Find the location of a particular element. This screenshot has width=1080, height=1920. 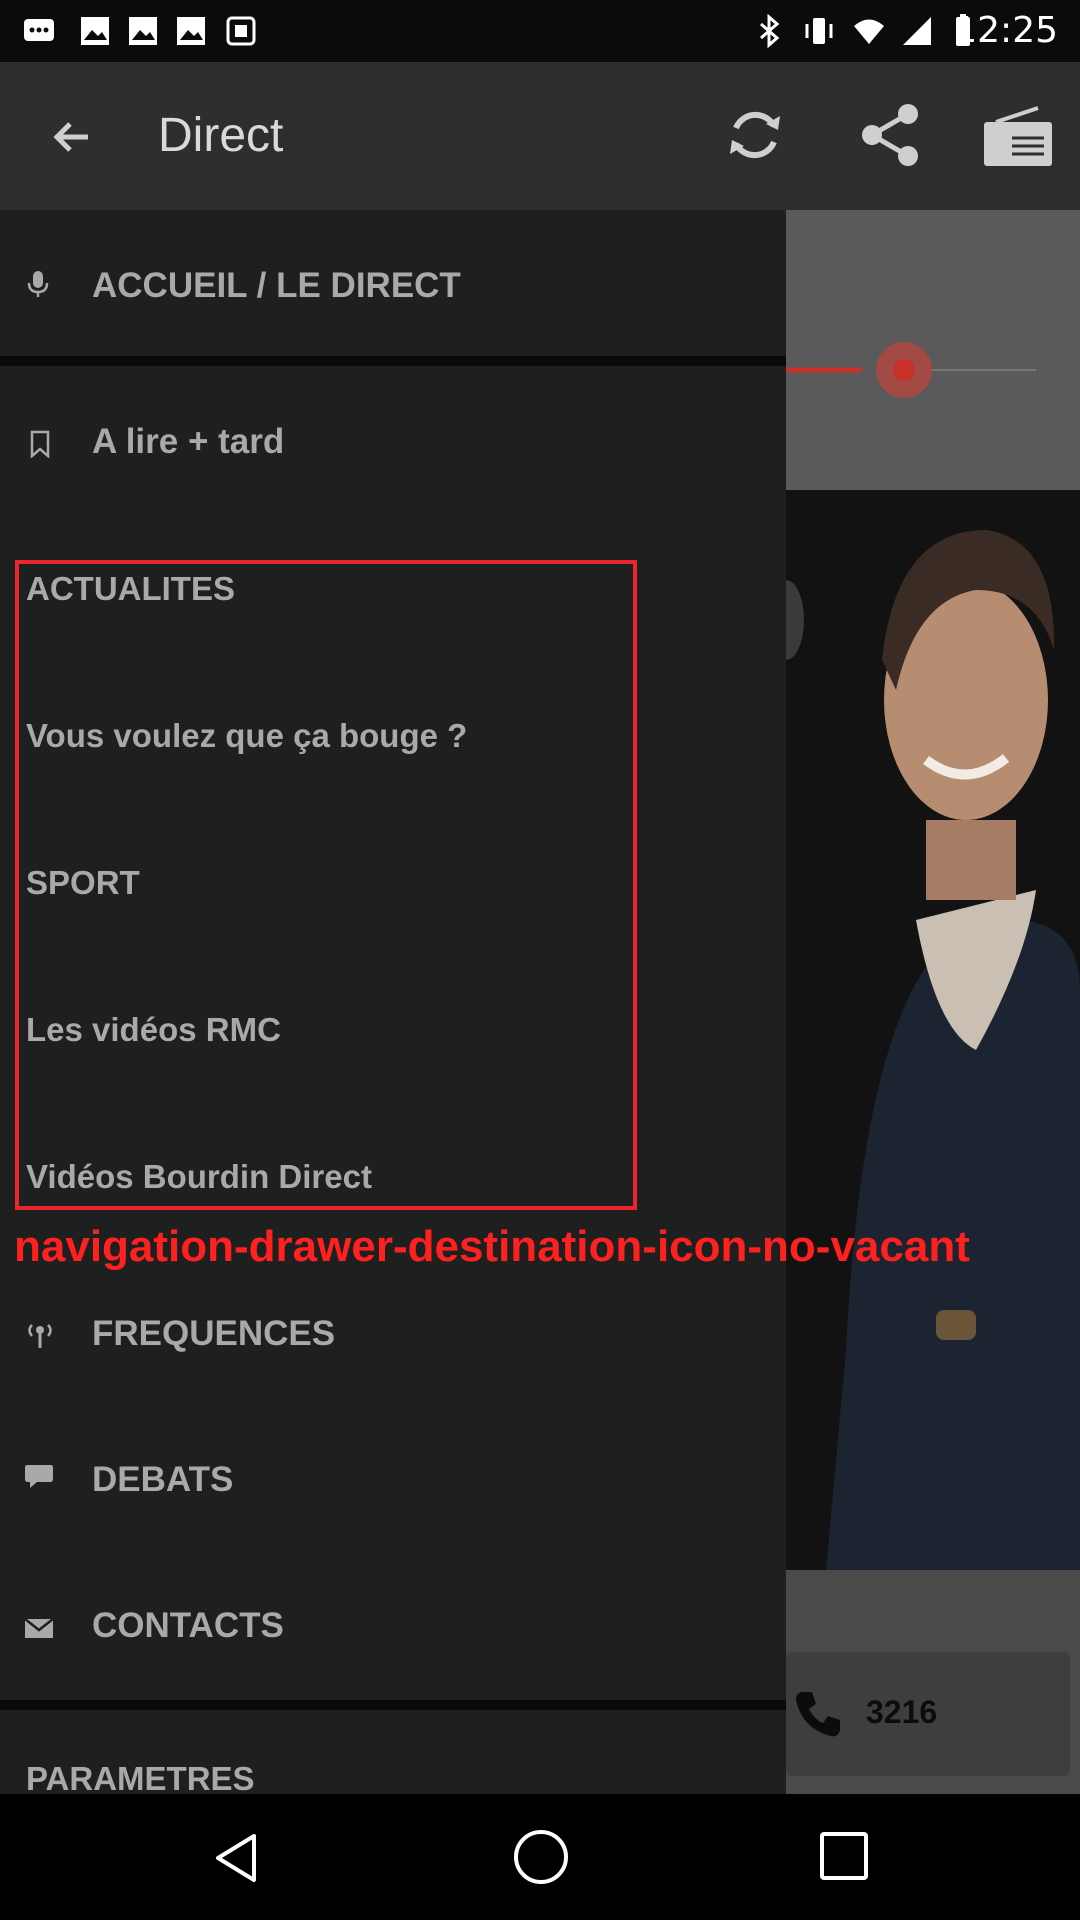

radio-icon is located at coordinates (1018, 137).